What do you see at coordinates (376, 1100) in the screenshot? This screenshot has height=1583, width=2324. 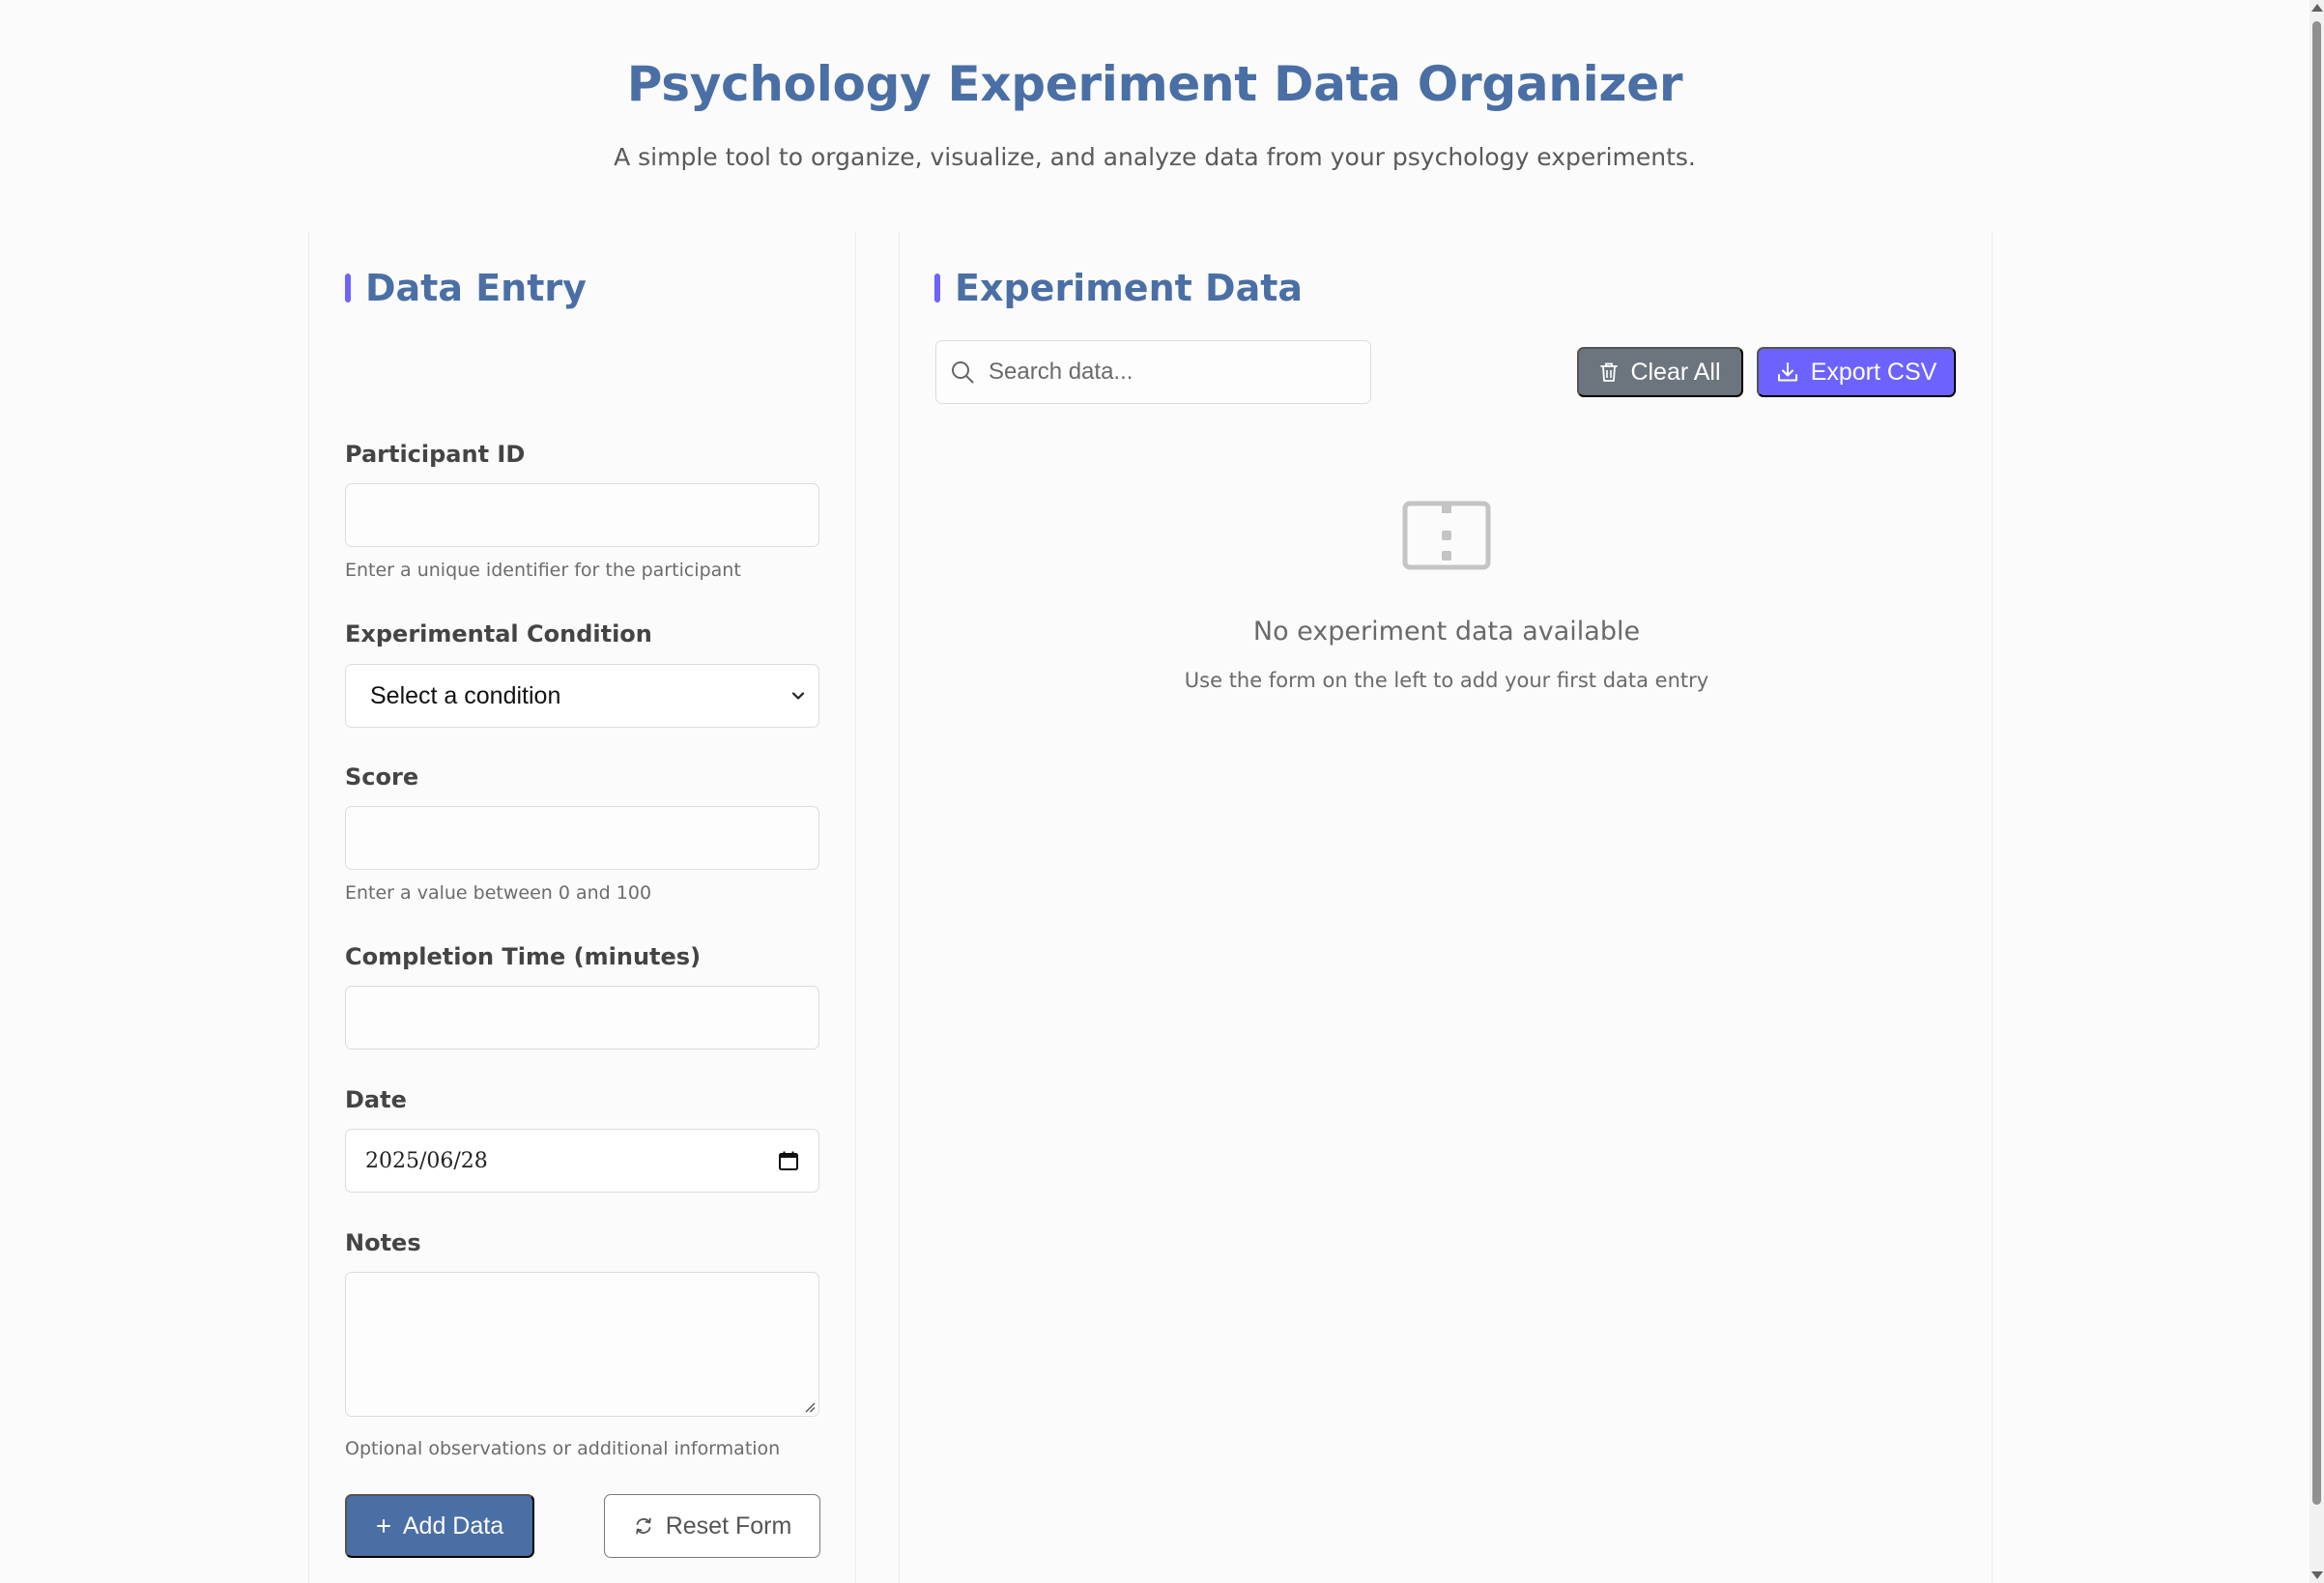 I see `date-label: Date` at bounding box center [376, 1100].